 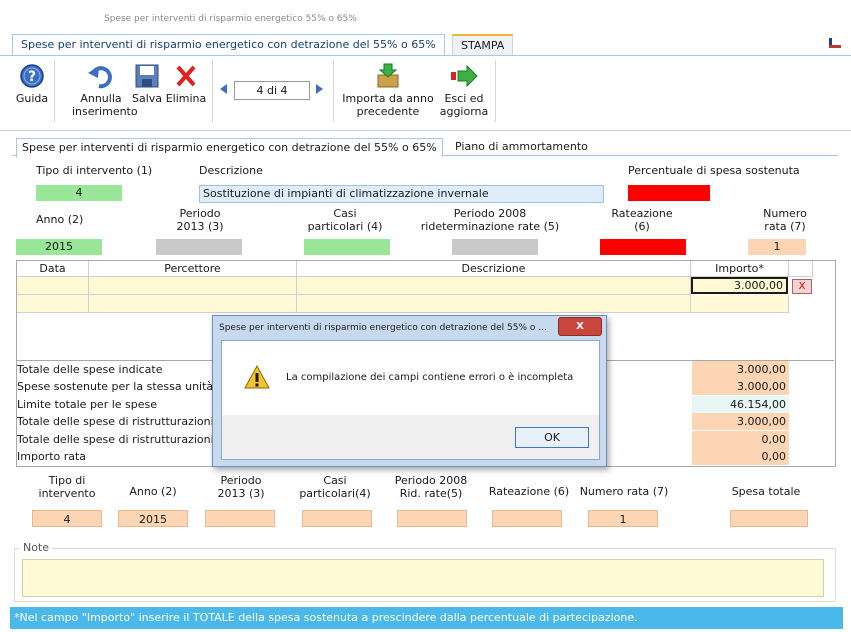 I want to click on importa-label-2: precedente, so click(x=388, y=111).